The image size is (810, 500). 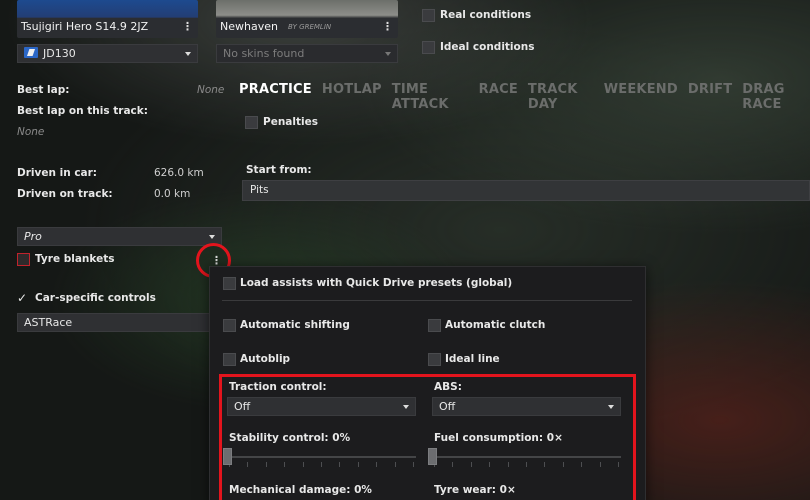 What do you see at coordinates (31, 132) in the screenshot?
I see `best-lap-track-value: None` at bounding box center [31, 132].